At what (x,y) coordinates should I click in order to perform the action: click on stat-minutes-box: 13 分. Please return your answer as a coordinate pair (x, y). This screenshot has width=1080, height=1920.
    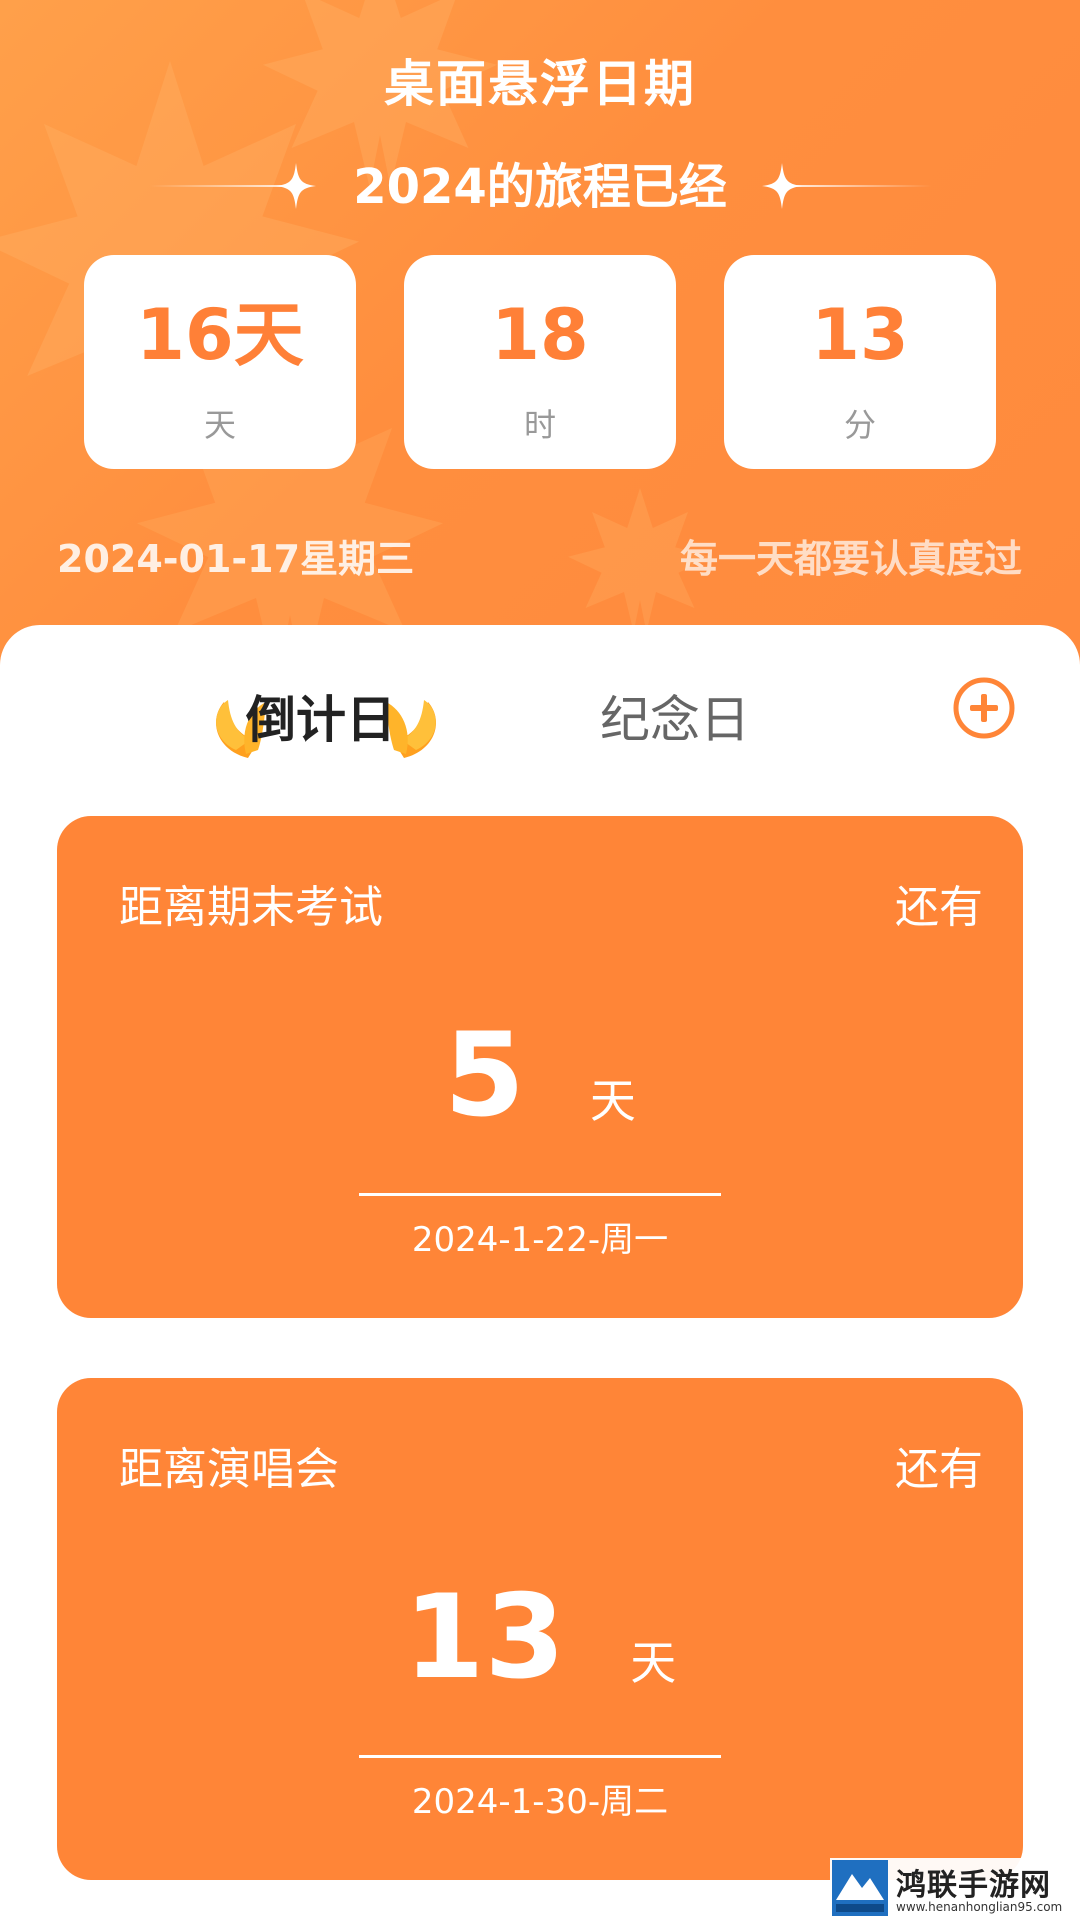
    Looking at the image, I should click on (860, 362).